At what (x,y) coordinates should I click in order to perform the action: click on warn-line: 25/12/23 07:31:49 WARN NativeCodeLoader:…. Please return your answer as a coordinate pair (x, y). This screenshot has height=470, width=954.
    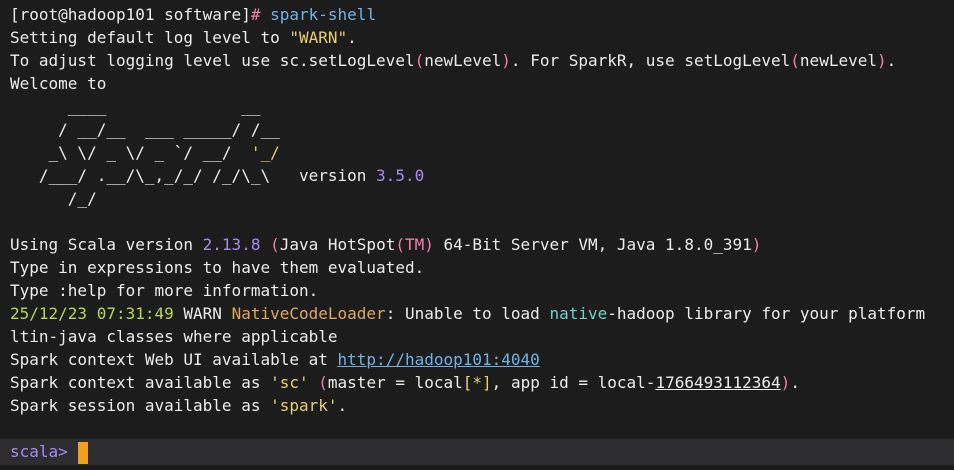
    Looking at the image, I should click on (468, 313).